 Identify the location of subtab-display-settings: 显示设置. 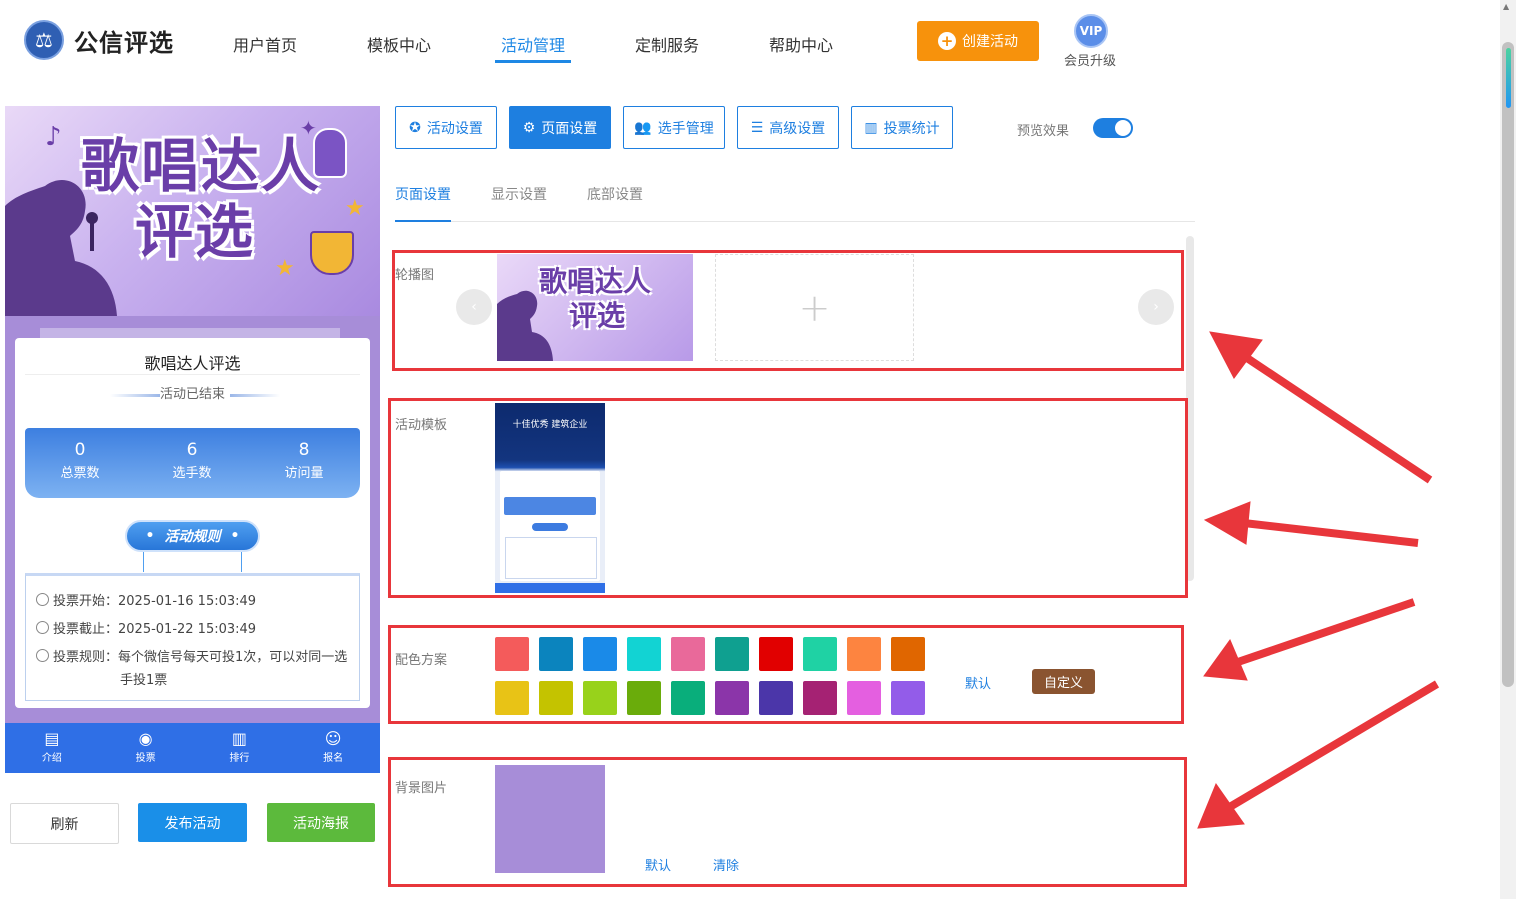
(519, 194).